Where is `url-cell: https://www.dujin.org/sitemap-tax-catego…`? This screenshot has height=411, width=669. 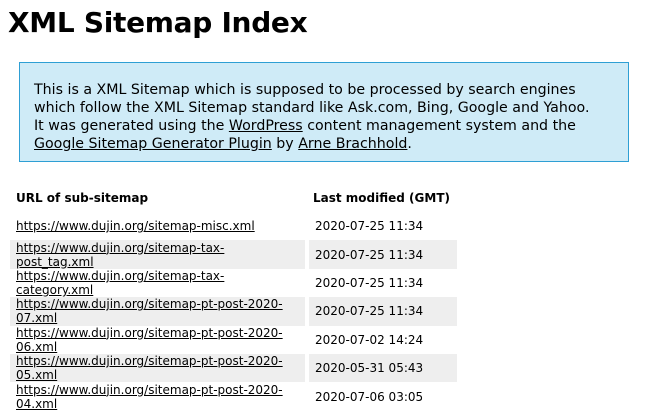
url-cell: https://www.dujin.org/sitemap-tax-catego… is located at coordinates (159, 283).